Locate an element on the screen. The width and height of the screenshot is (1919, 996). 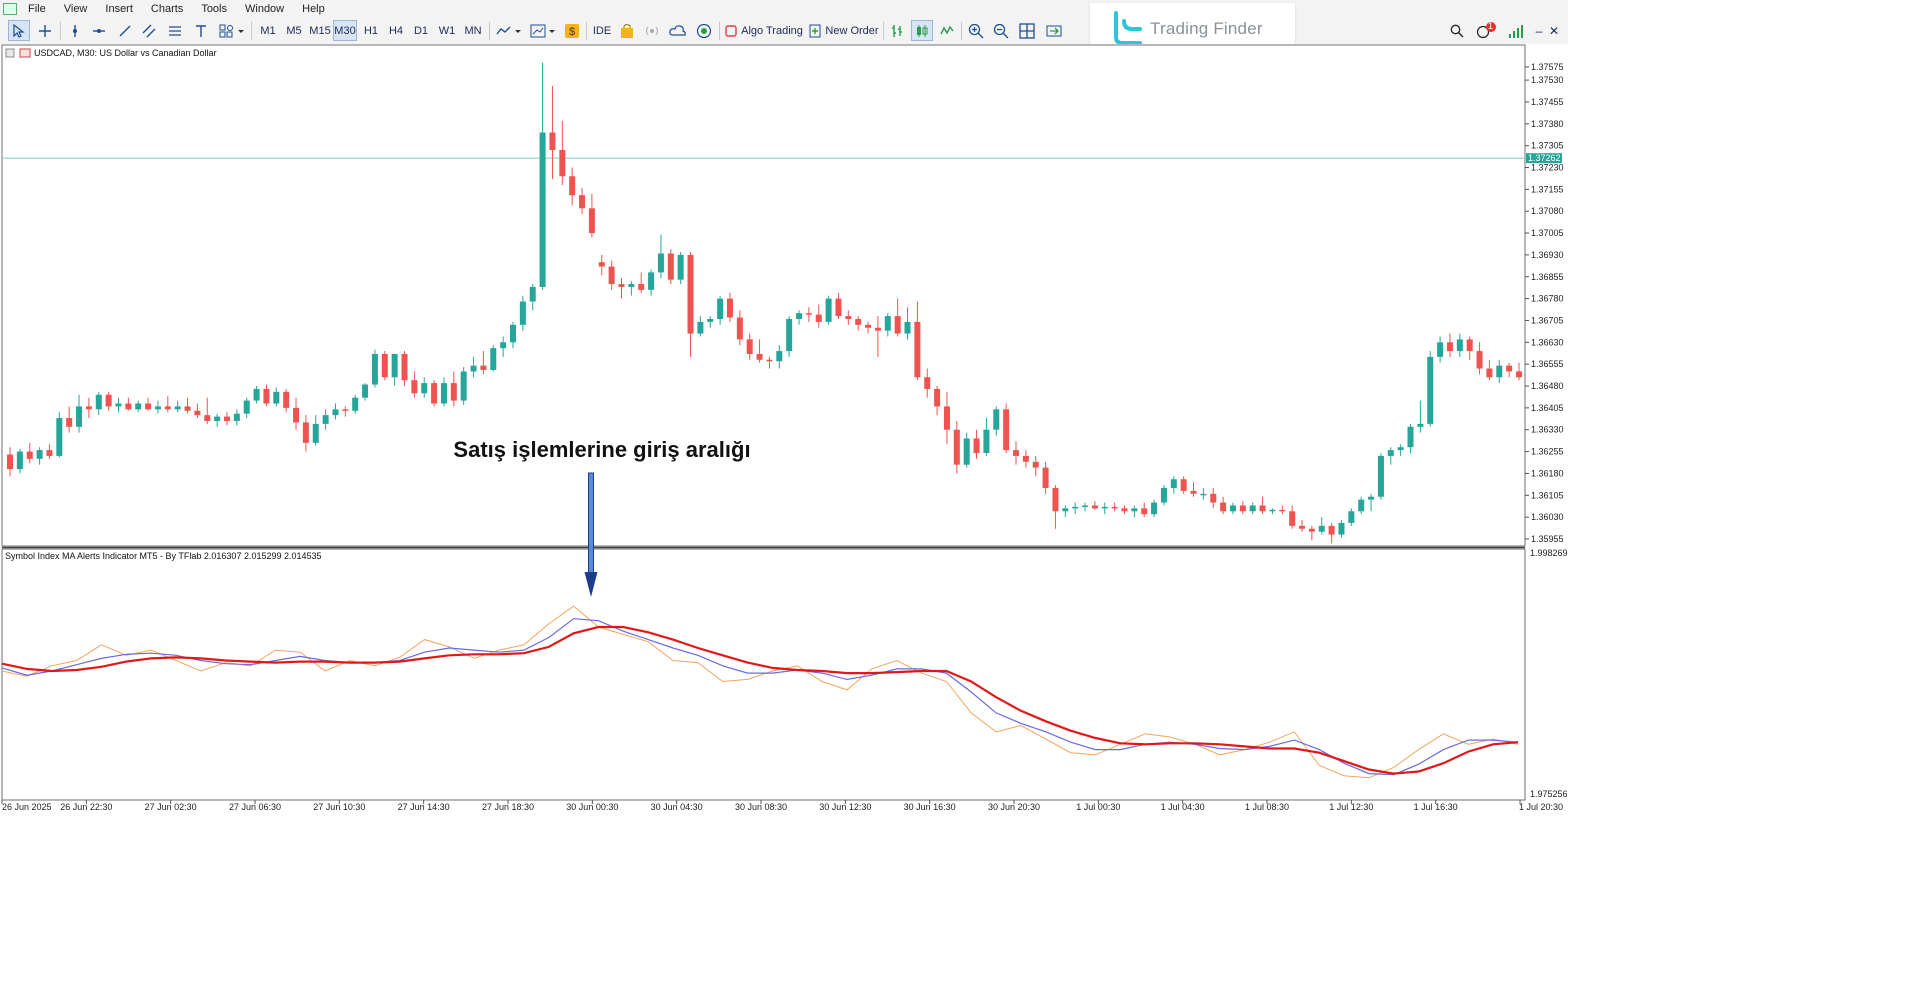
templates-dropdown-icon is located at coordinates (543, 30).